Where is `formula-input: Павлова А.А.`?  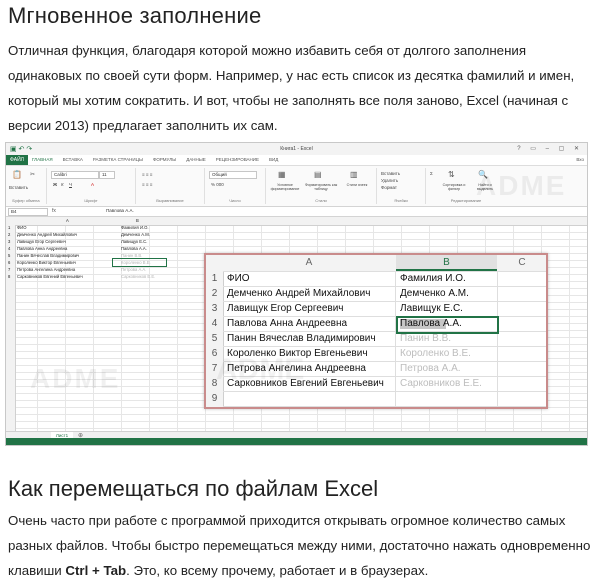 formula-input: Павлова А.А. is located at coordinates (120, 211).